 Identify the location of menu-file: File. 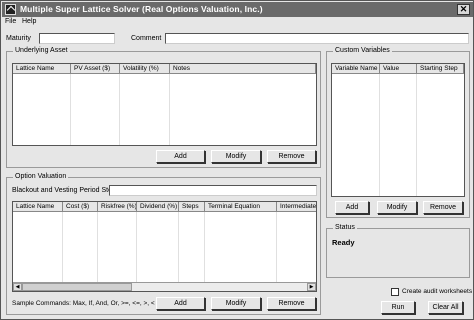
(10, 21).